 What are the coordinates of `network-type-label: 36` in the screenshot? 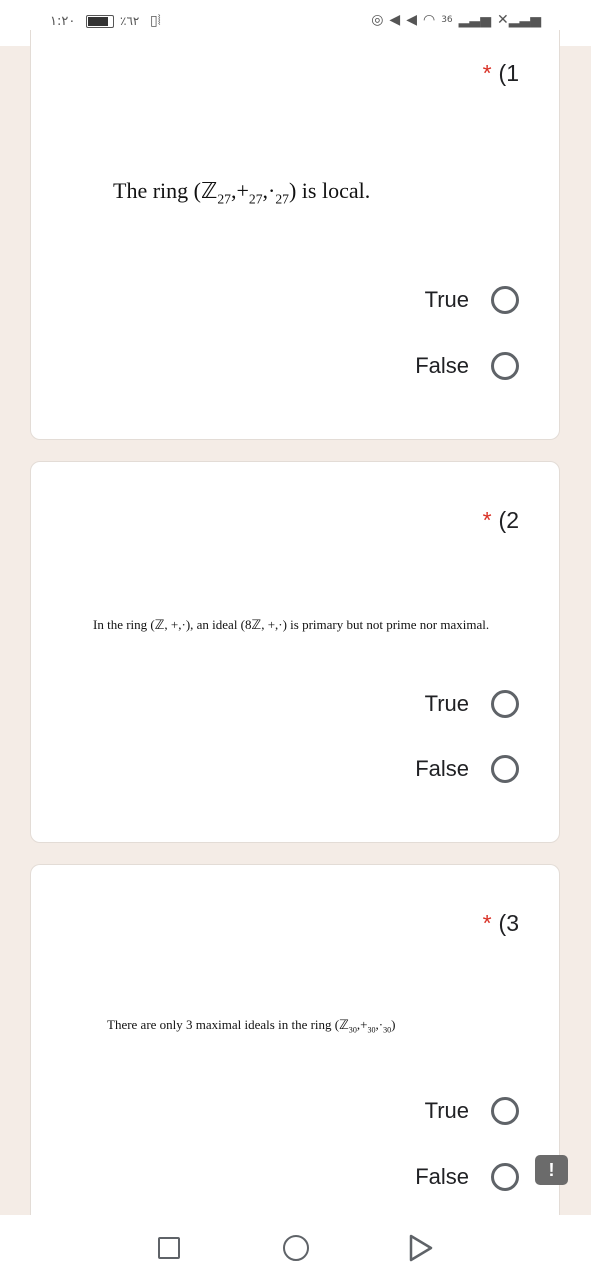 It's located at (447, 20).